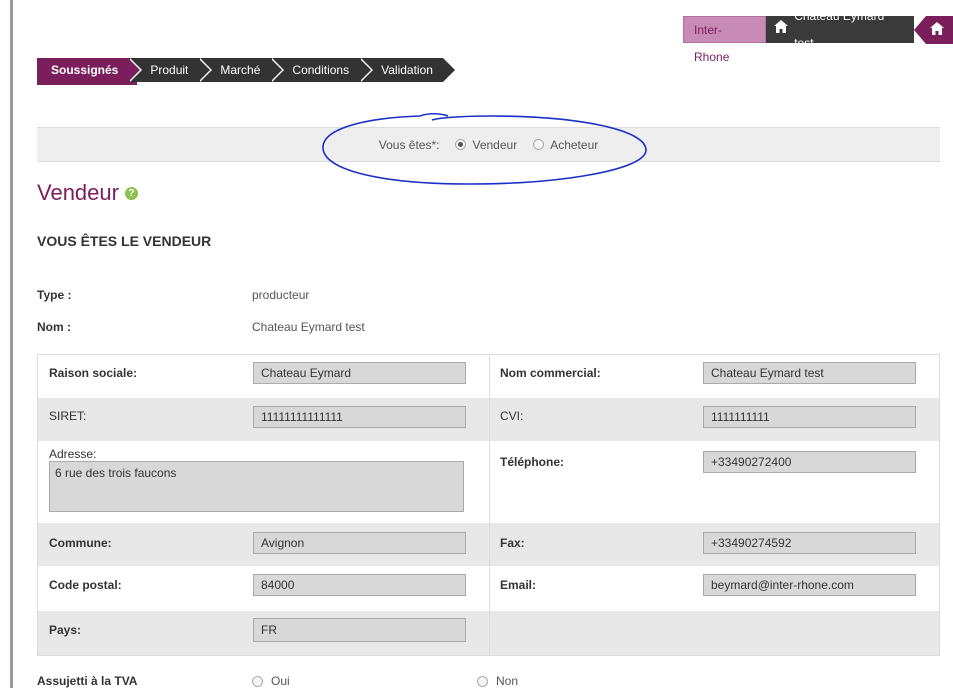 This screenshot has width=953, height=688. I want to click on commune-field: Avignon, so click(359, 543).